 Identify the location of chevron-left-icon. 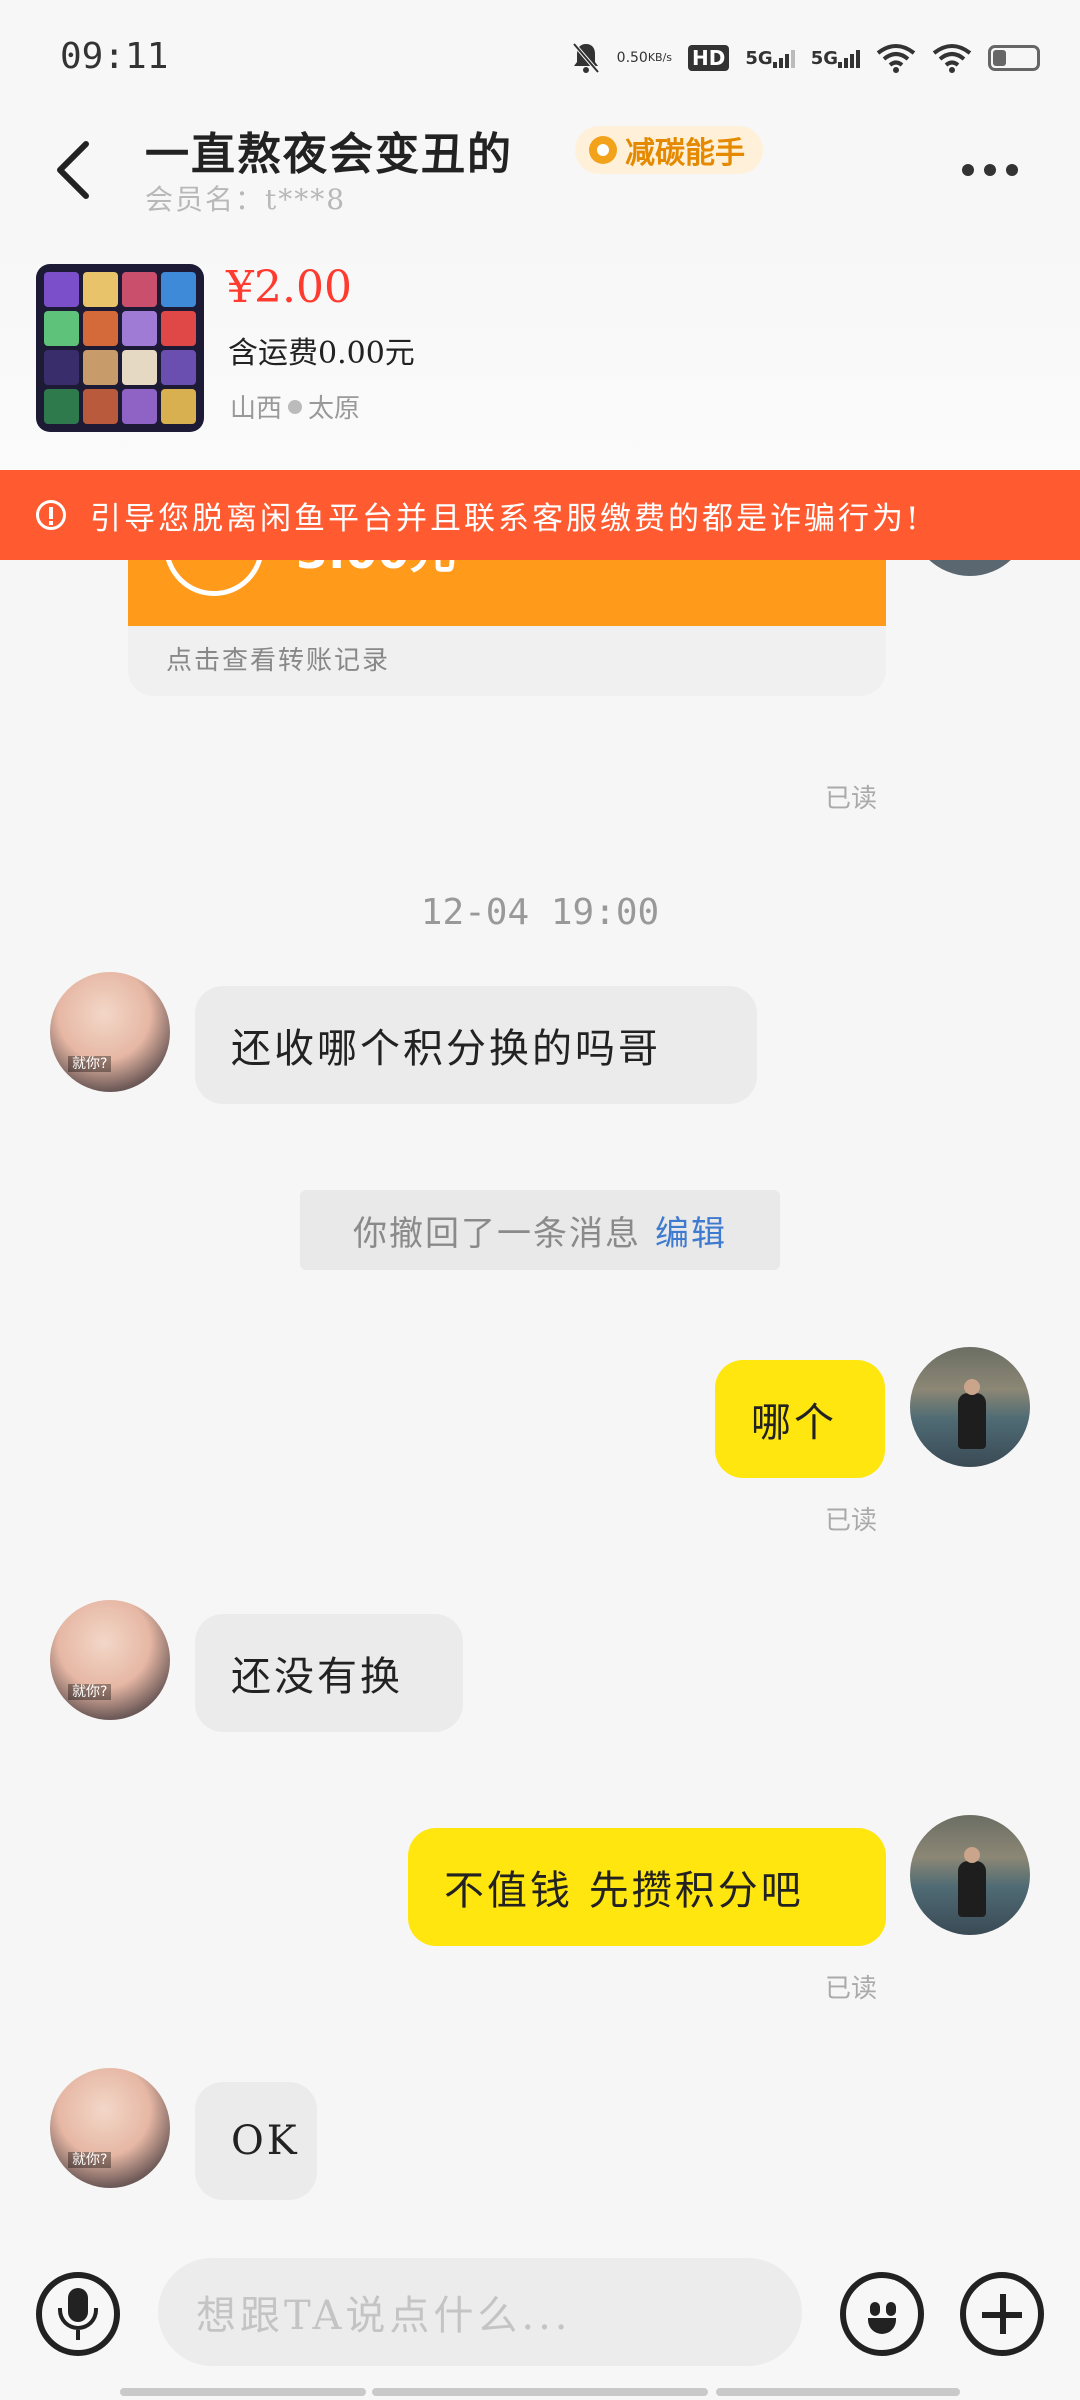
(73, 170).